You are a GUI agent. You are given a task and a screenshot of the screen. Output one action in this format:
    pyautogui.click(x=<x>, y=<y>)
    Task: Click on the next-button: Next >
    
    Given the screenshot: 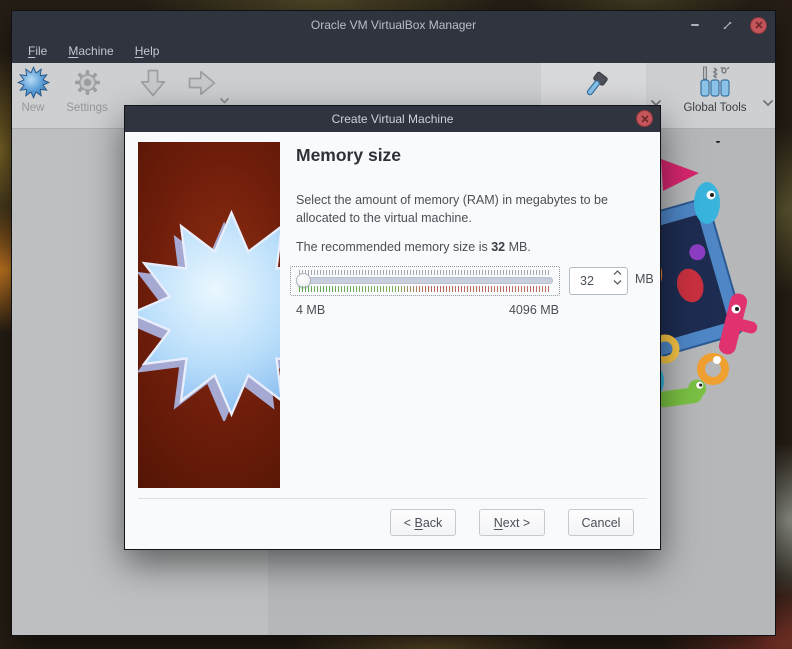 What is the action you would take?
    pyautogui.click(x=512, y=522)
    